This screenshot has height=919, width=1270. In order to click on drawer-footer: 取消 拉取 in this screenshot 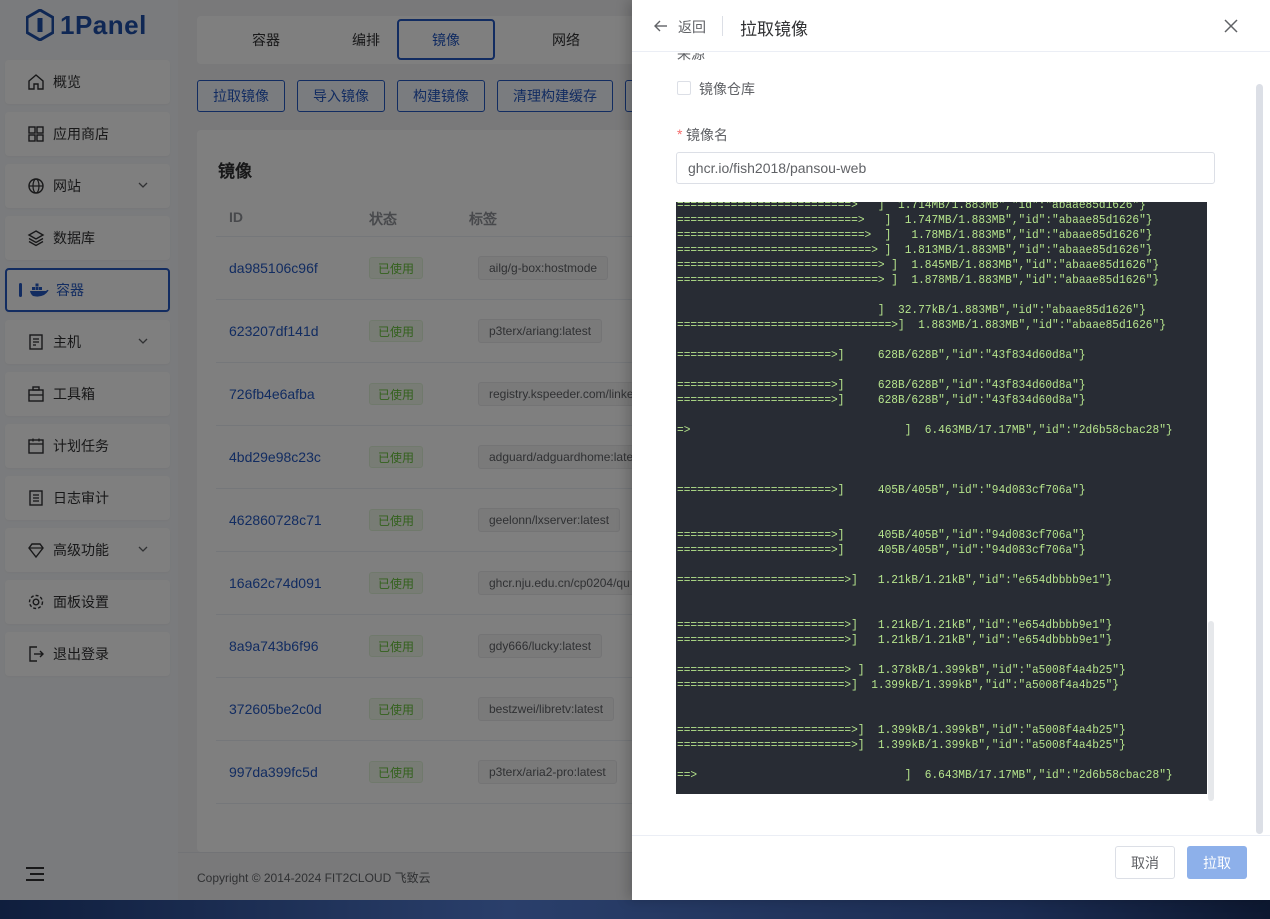, I will do `click(951, 867)`.